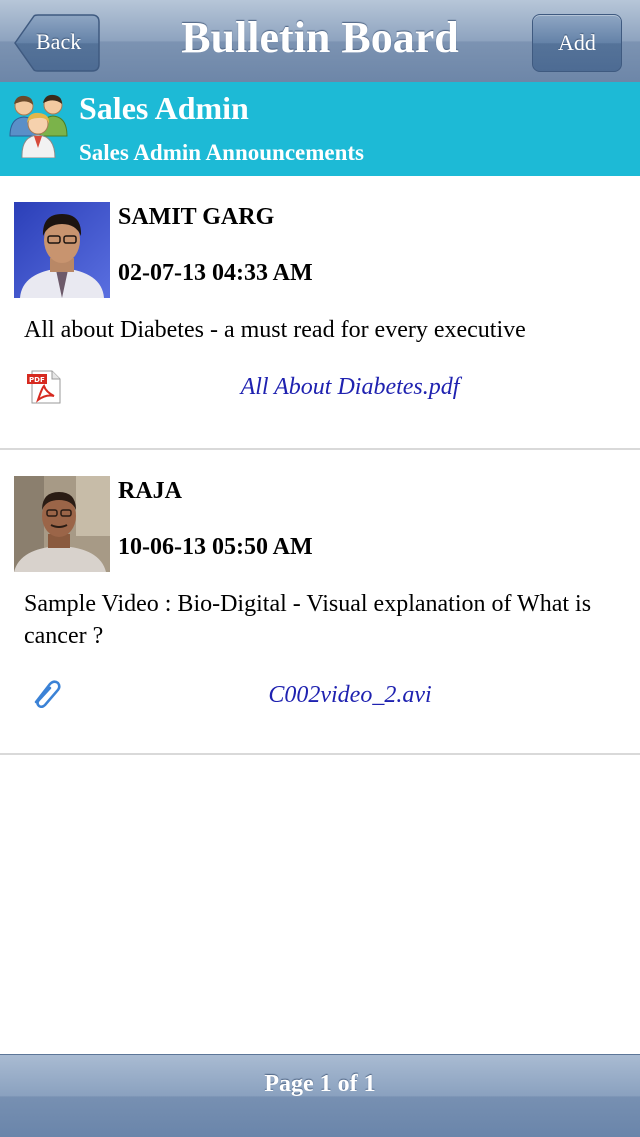 This screenshot has height=1137, width=640. What do you see at coordinates (350, 695) in the screenshot?
I see `attachment-link: C002video_2.avi` at bounding box center [350, 695].